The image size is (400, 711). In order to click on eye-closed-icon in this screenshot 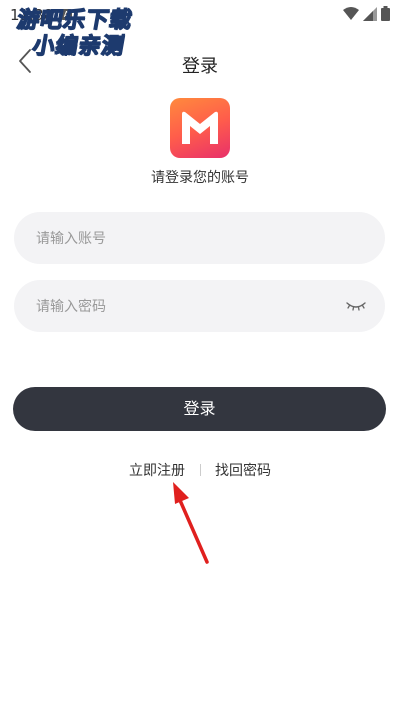, I will do `click(356, 306)`.